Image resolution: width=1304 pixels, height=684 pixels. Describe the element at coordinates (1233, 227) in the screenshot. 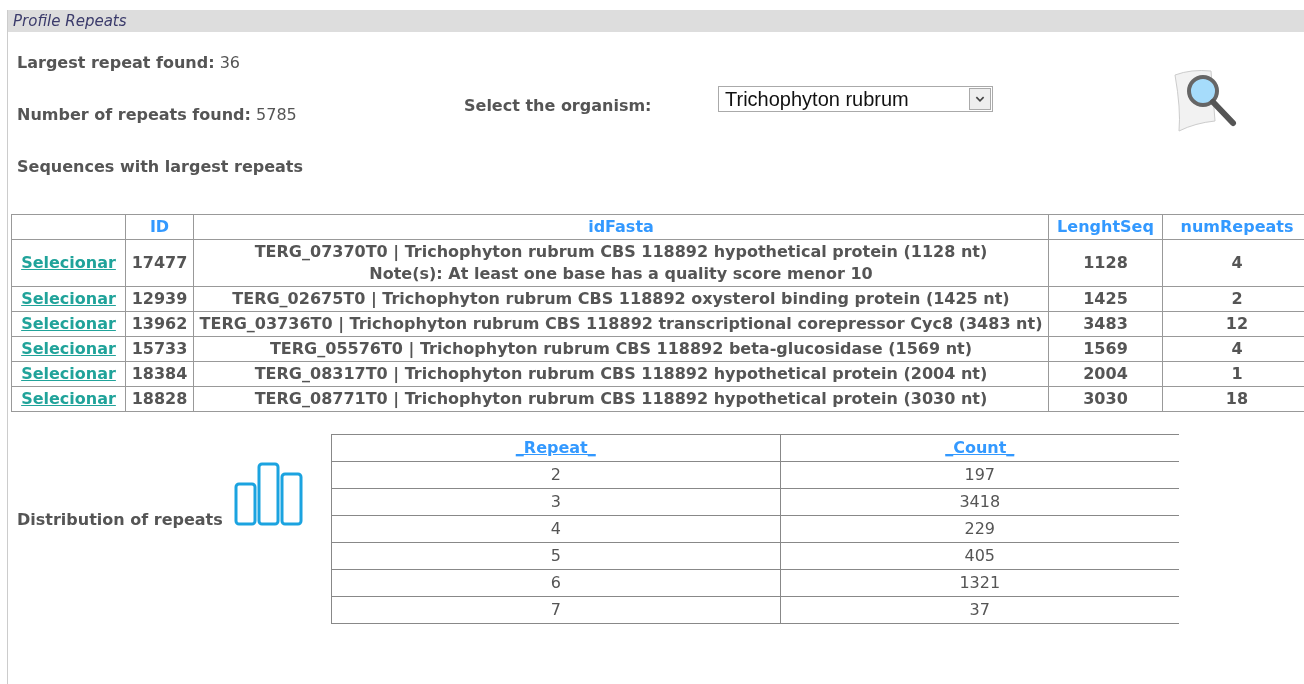

I see `column-header: numRepeats` at that location.